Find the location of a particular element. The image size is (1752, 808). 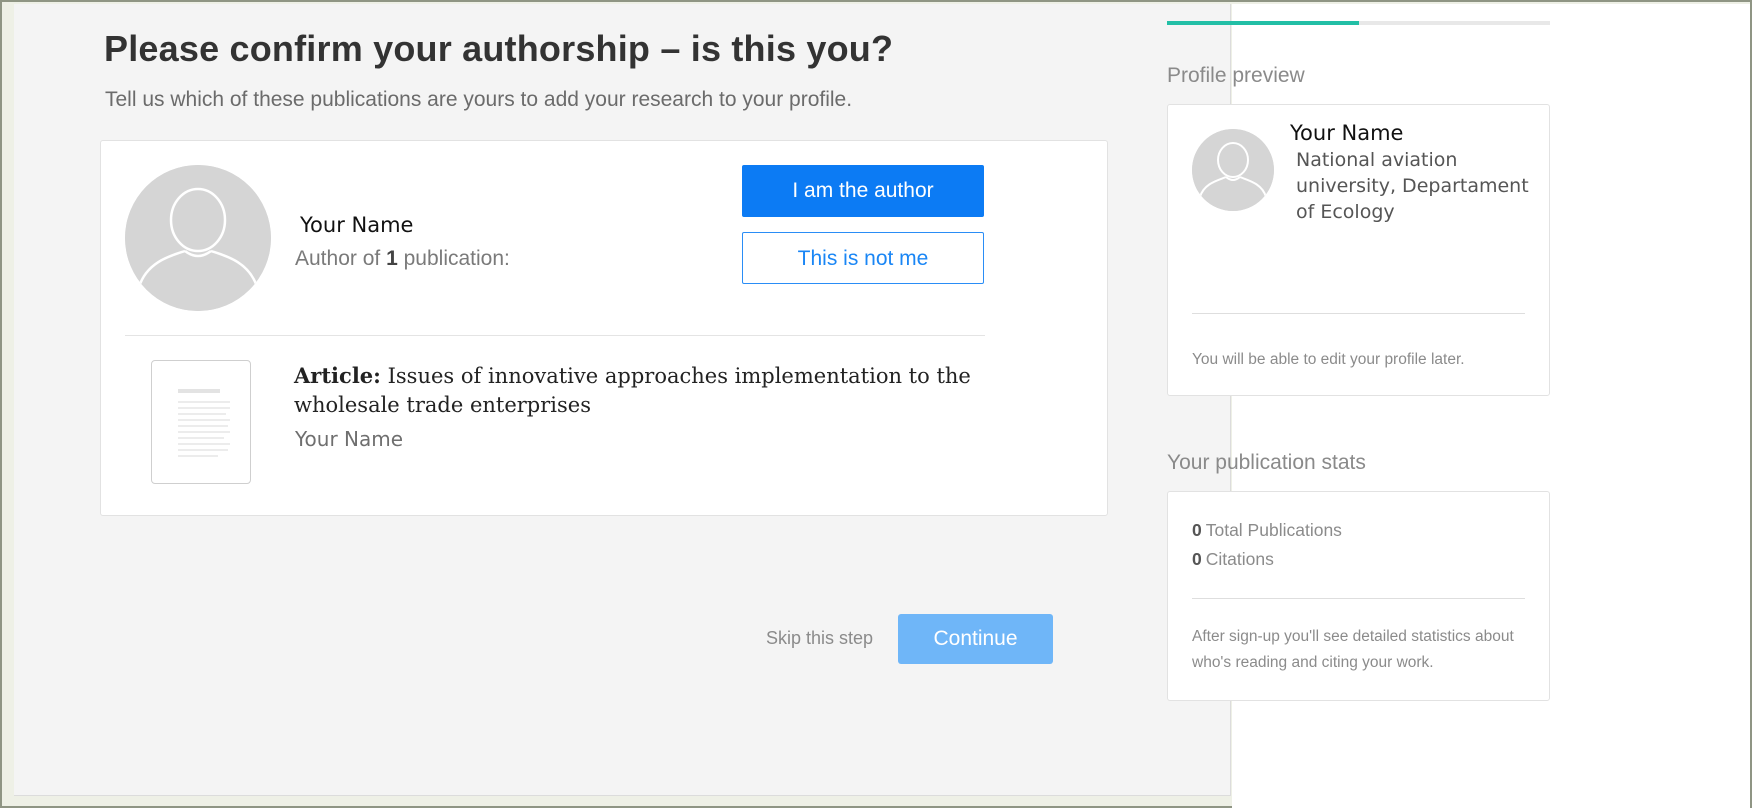

stat-citations: 0 Citations is located at coordinates (1233, 559).